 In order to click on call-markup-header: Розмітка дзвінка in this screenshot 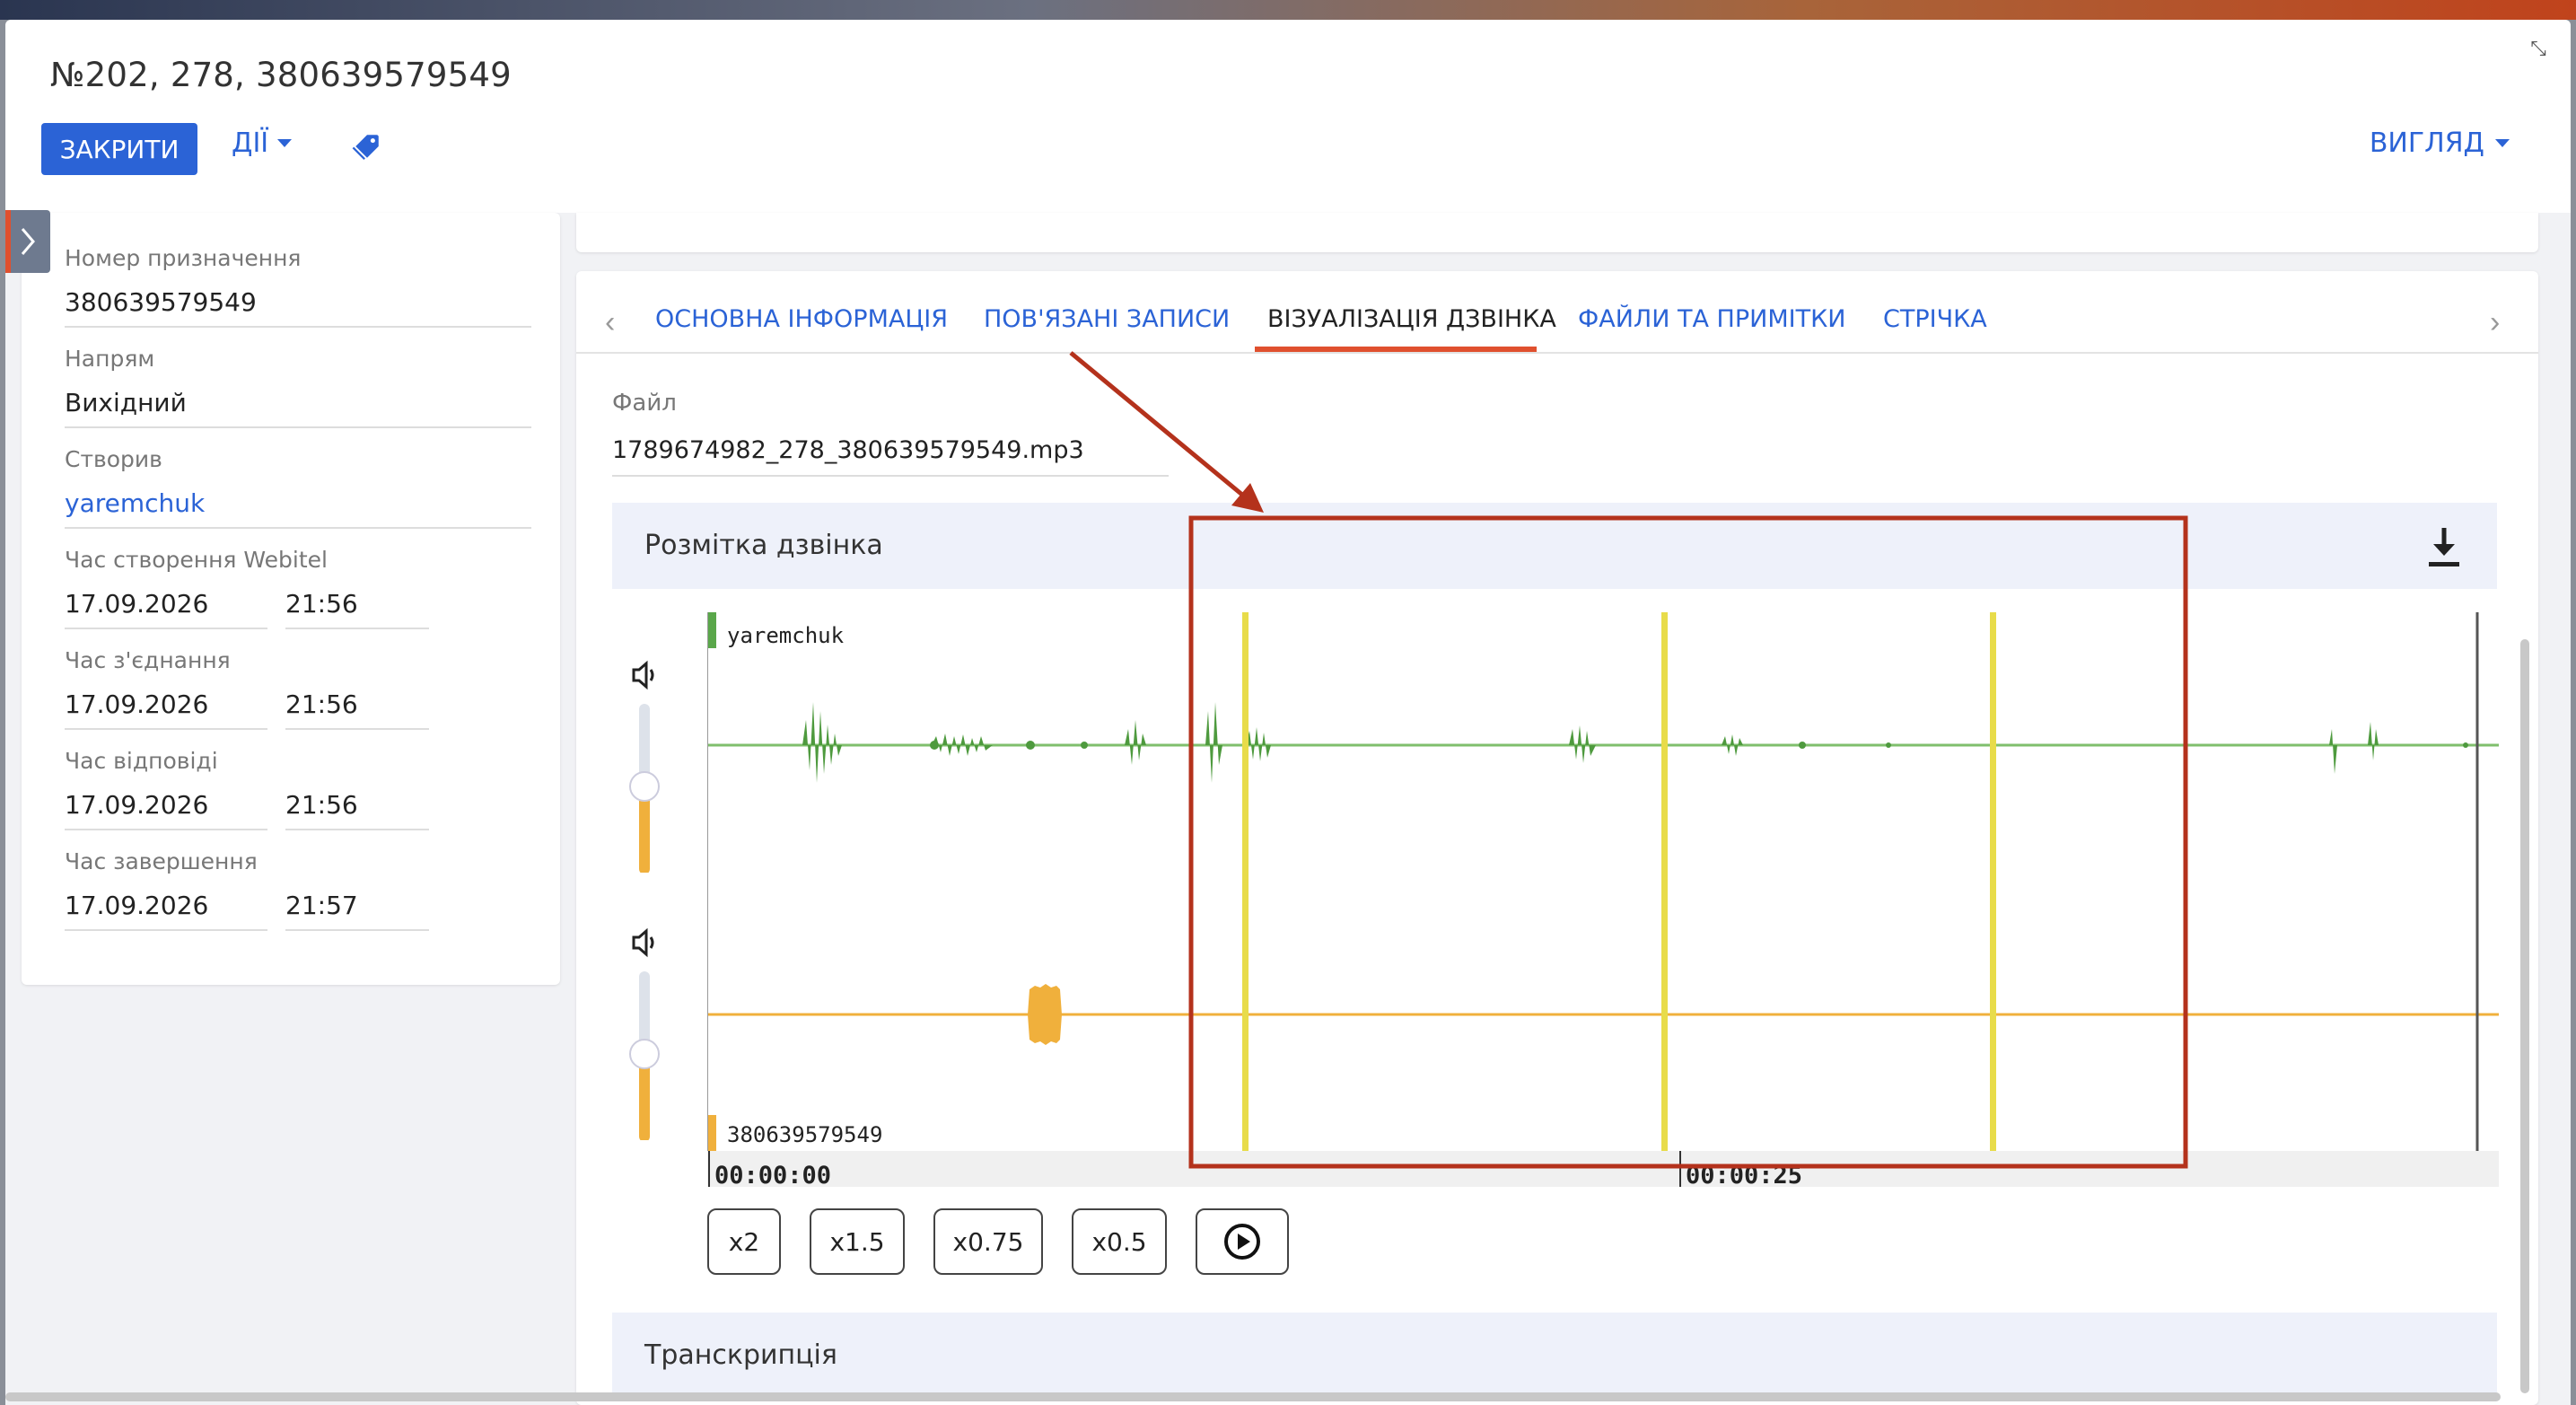, I will do `click(1554, 546)`.